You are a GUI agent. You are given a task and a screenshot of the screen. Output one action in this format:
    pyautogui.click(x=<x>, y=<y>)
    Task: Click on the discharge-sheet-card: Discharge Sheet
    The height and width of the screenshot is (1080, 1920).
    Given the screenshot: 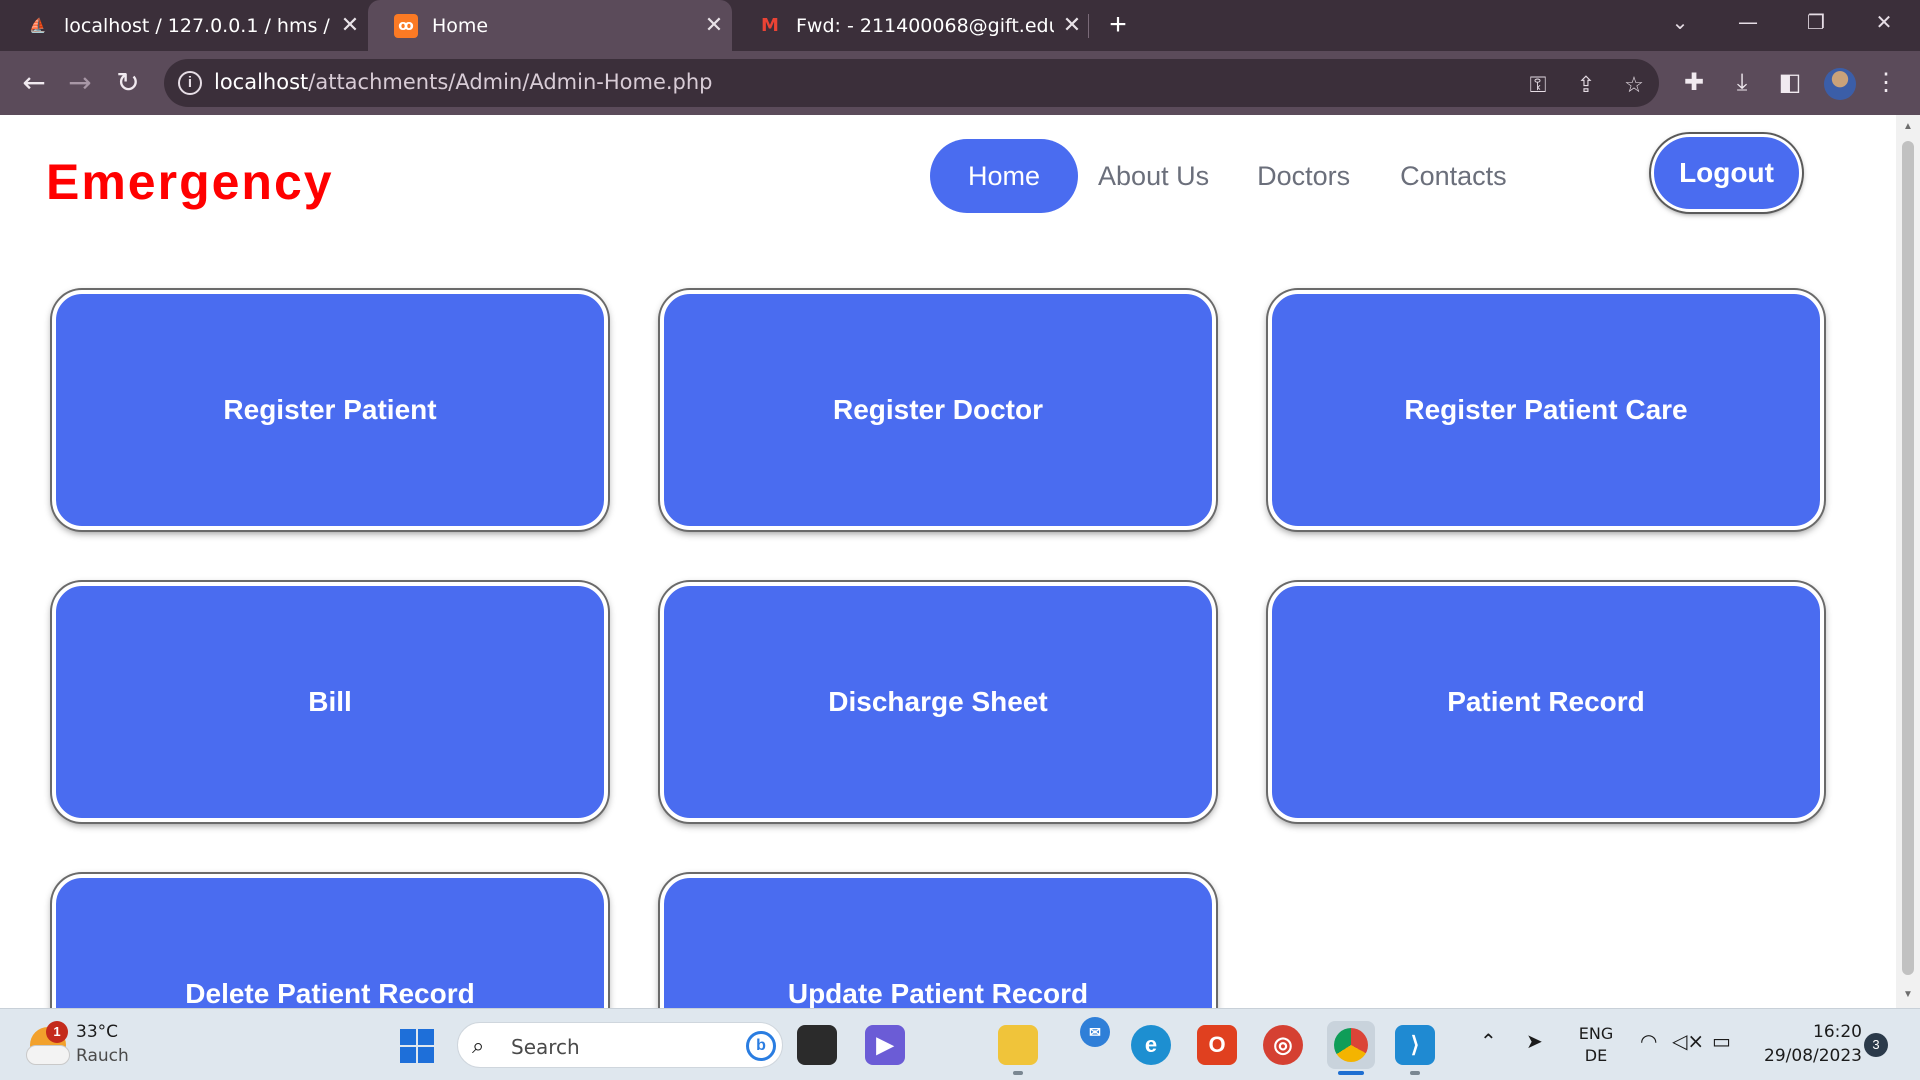 What is the action you would take?
    pyautogui.click(x=938, y=702)
    